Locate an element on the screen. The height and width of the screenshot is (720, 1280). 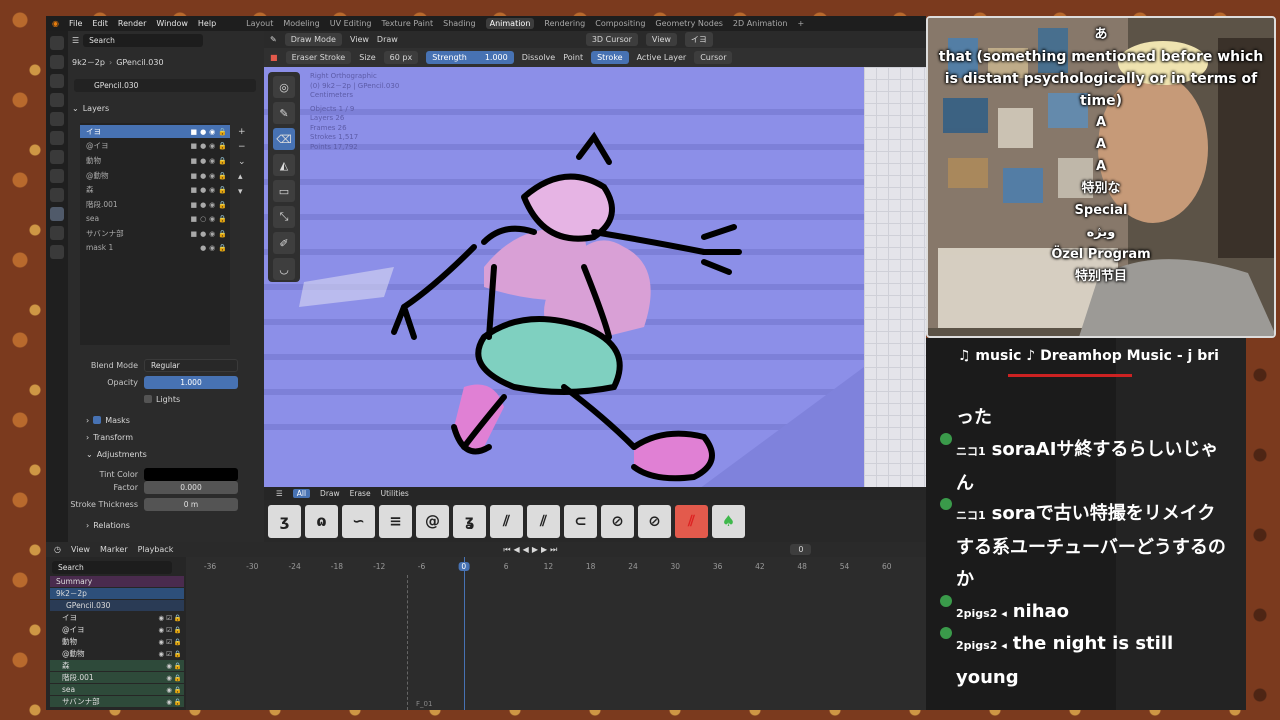
masks-checkbox is located at coordinates (97, 420).